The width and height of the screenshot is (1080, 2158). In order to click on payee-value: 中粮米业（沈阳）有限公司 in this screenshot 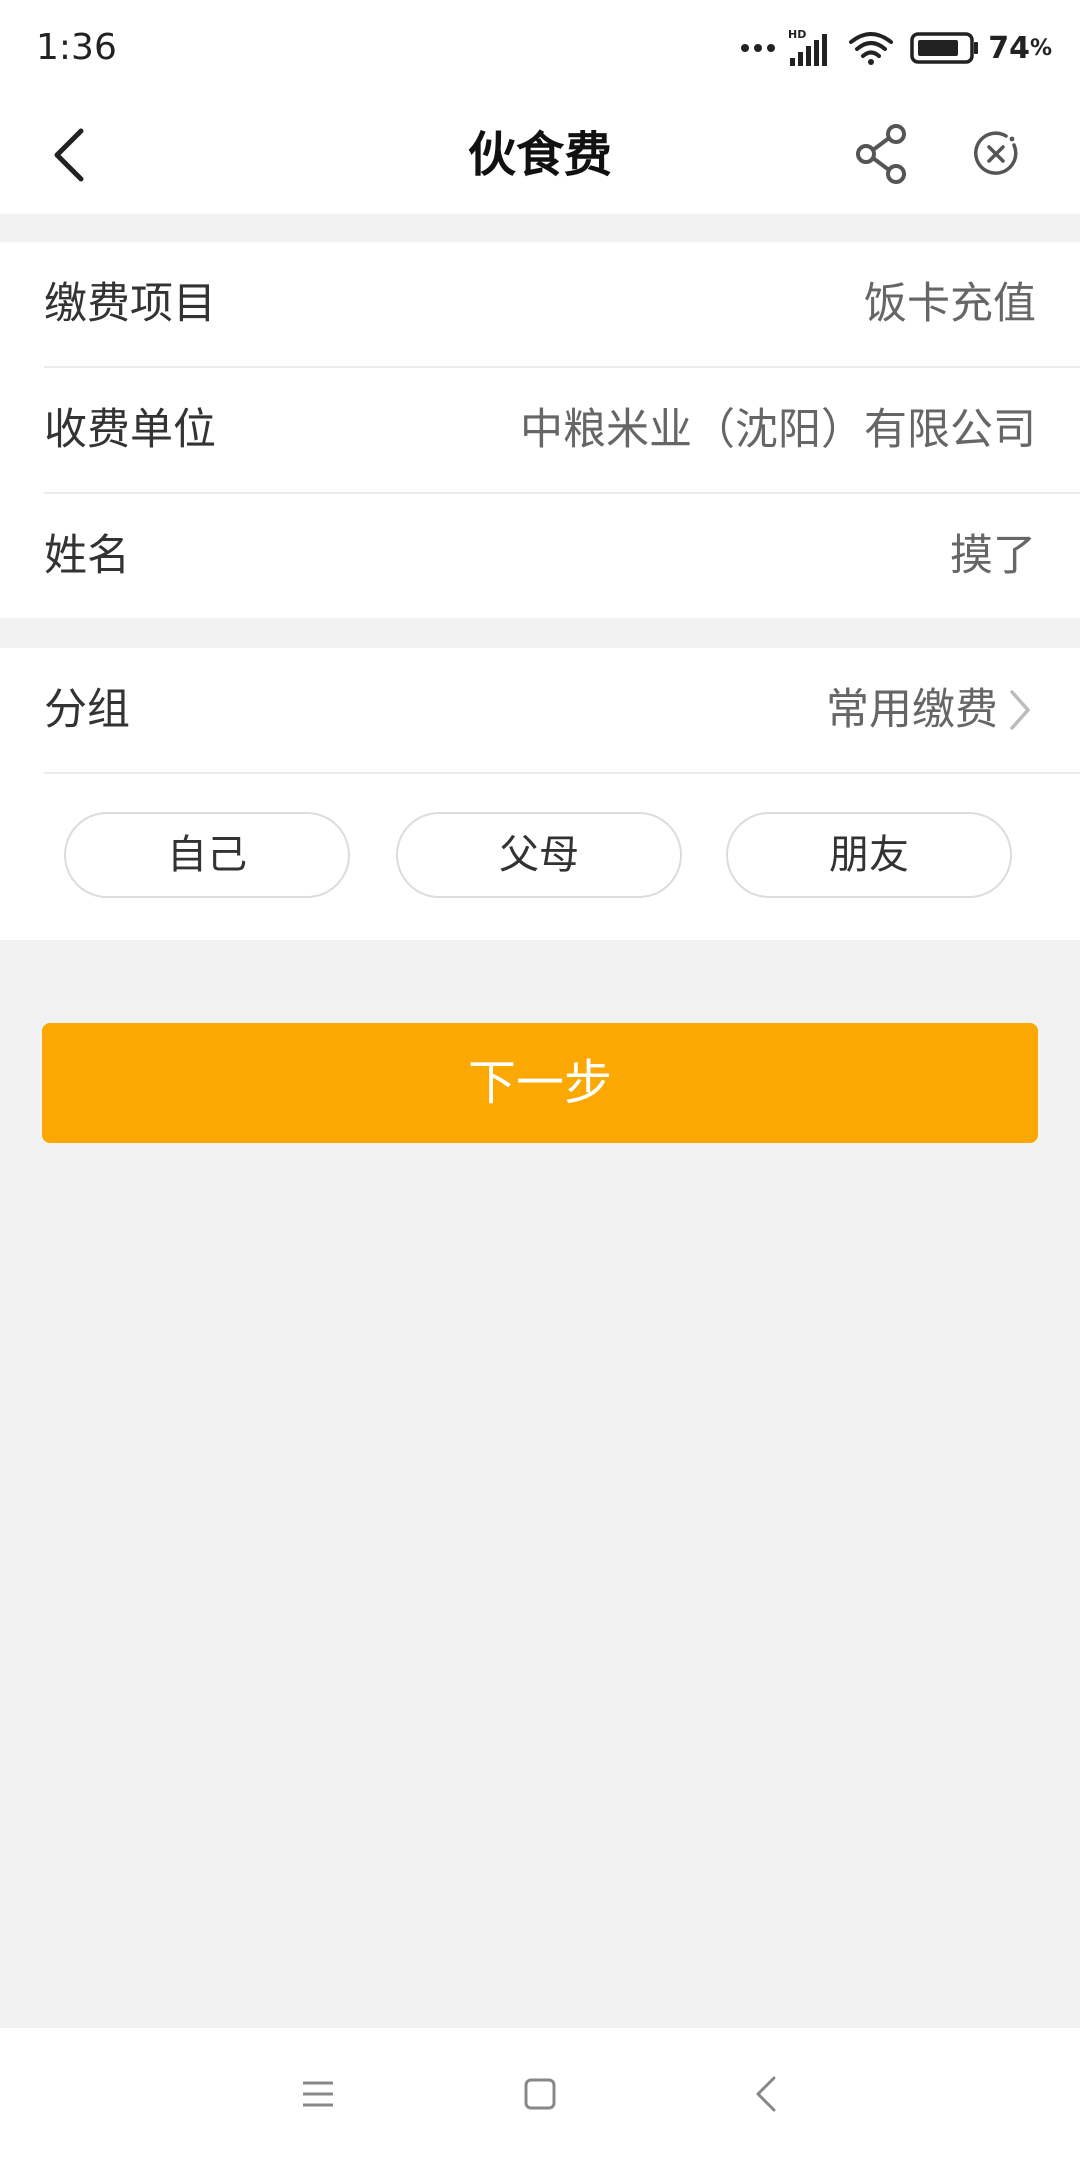, I will do `click(778, 430)`.